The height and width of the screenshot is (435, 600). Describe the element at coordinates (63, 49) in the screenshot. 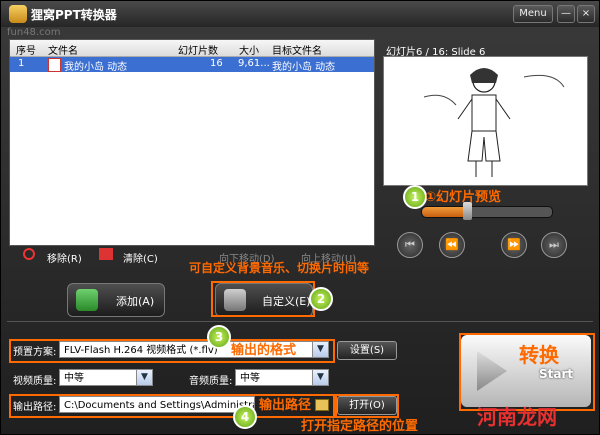

I see `column-filename: 文件名` at that location.